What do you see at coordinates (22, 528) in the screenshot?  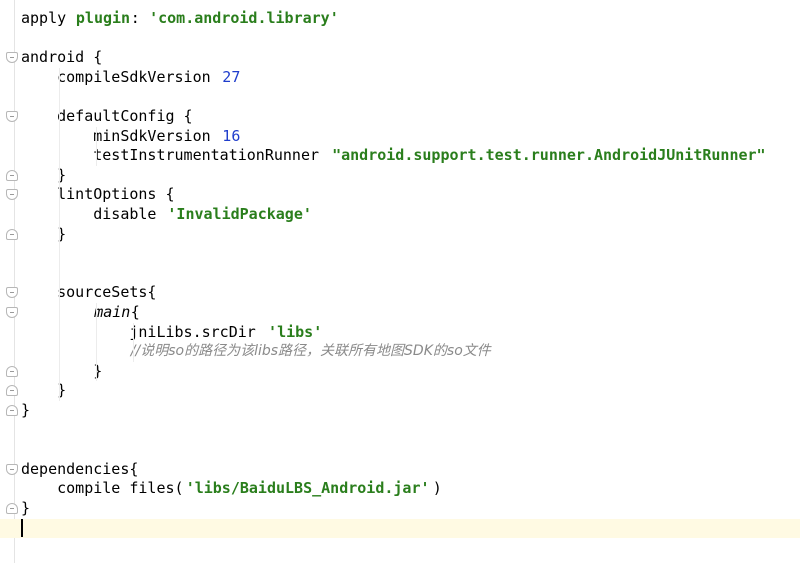 I see `text-cursor` at bounding box center [22, 528].